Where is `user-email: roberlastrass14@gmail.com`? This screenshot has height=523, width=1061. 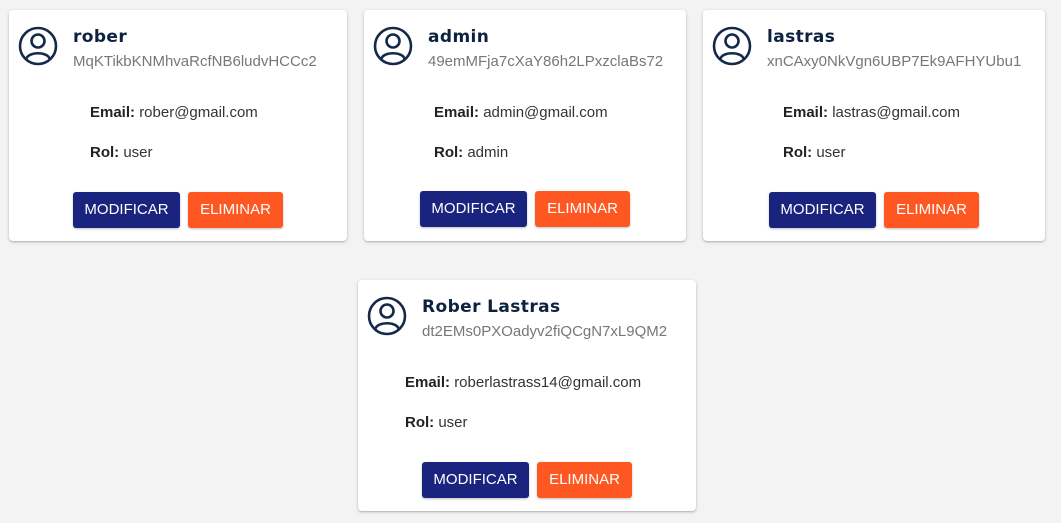
user-email: roberlastrass14@gmail.com is located at coordinates (548, 382).